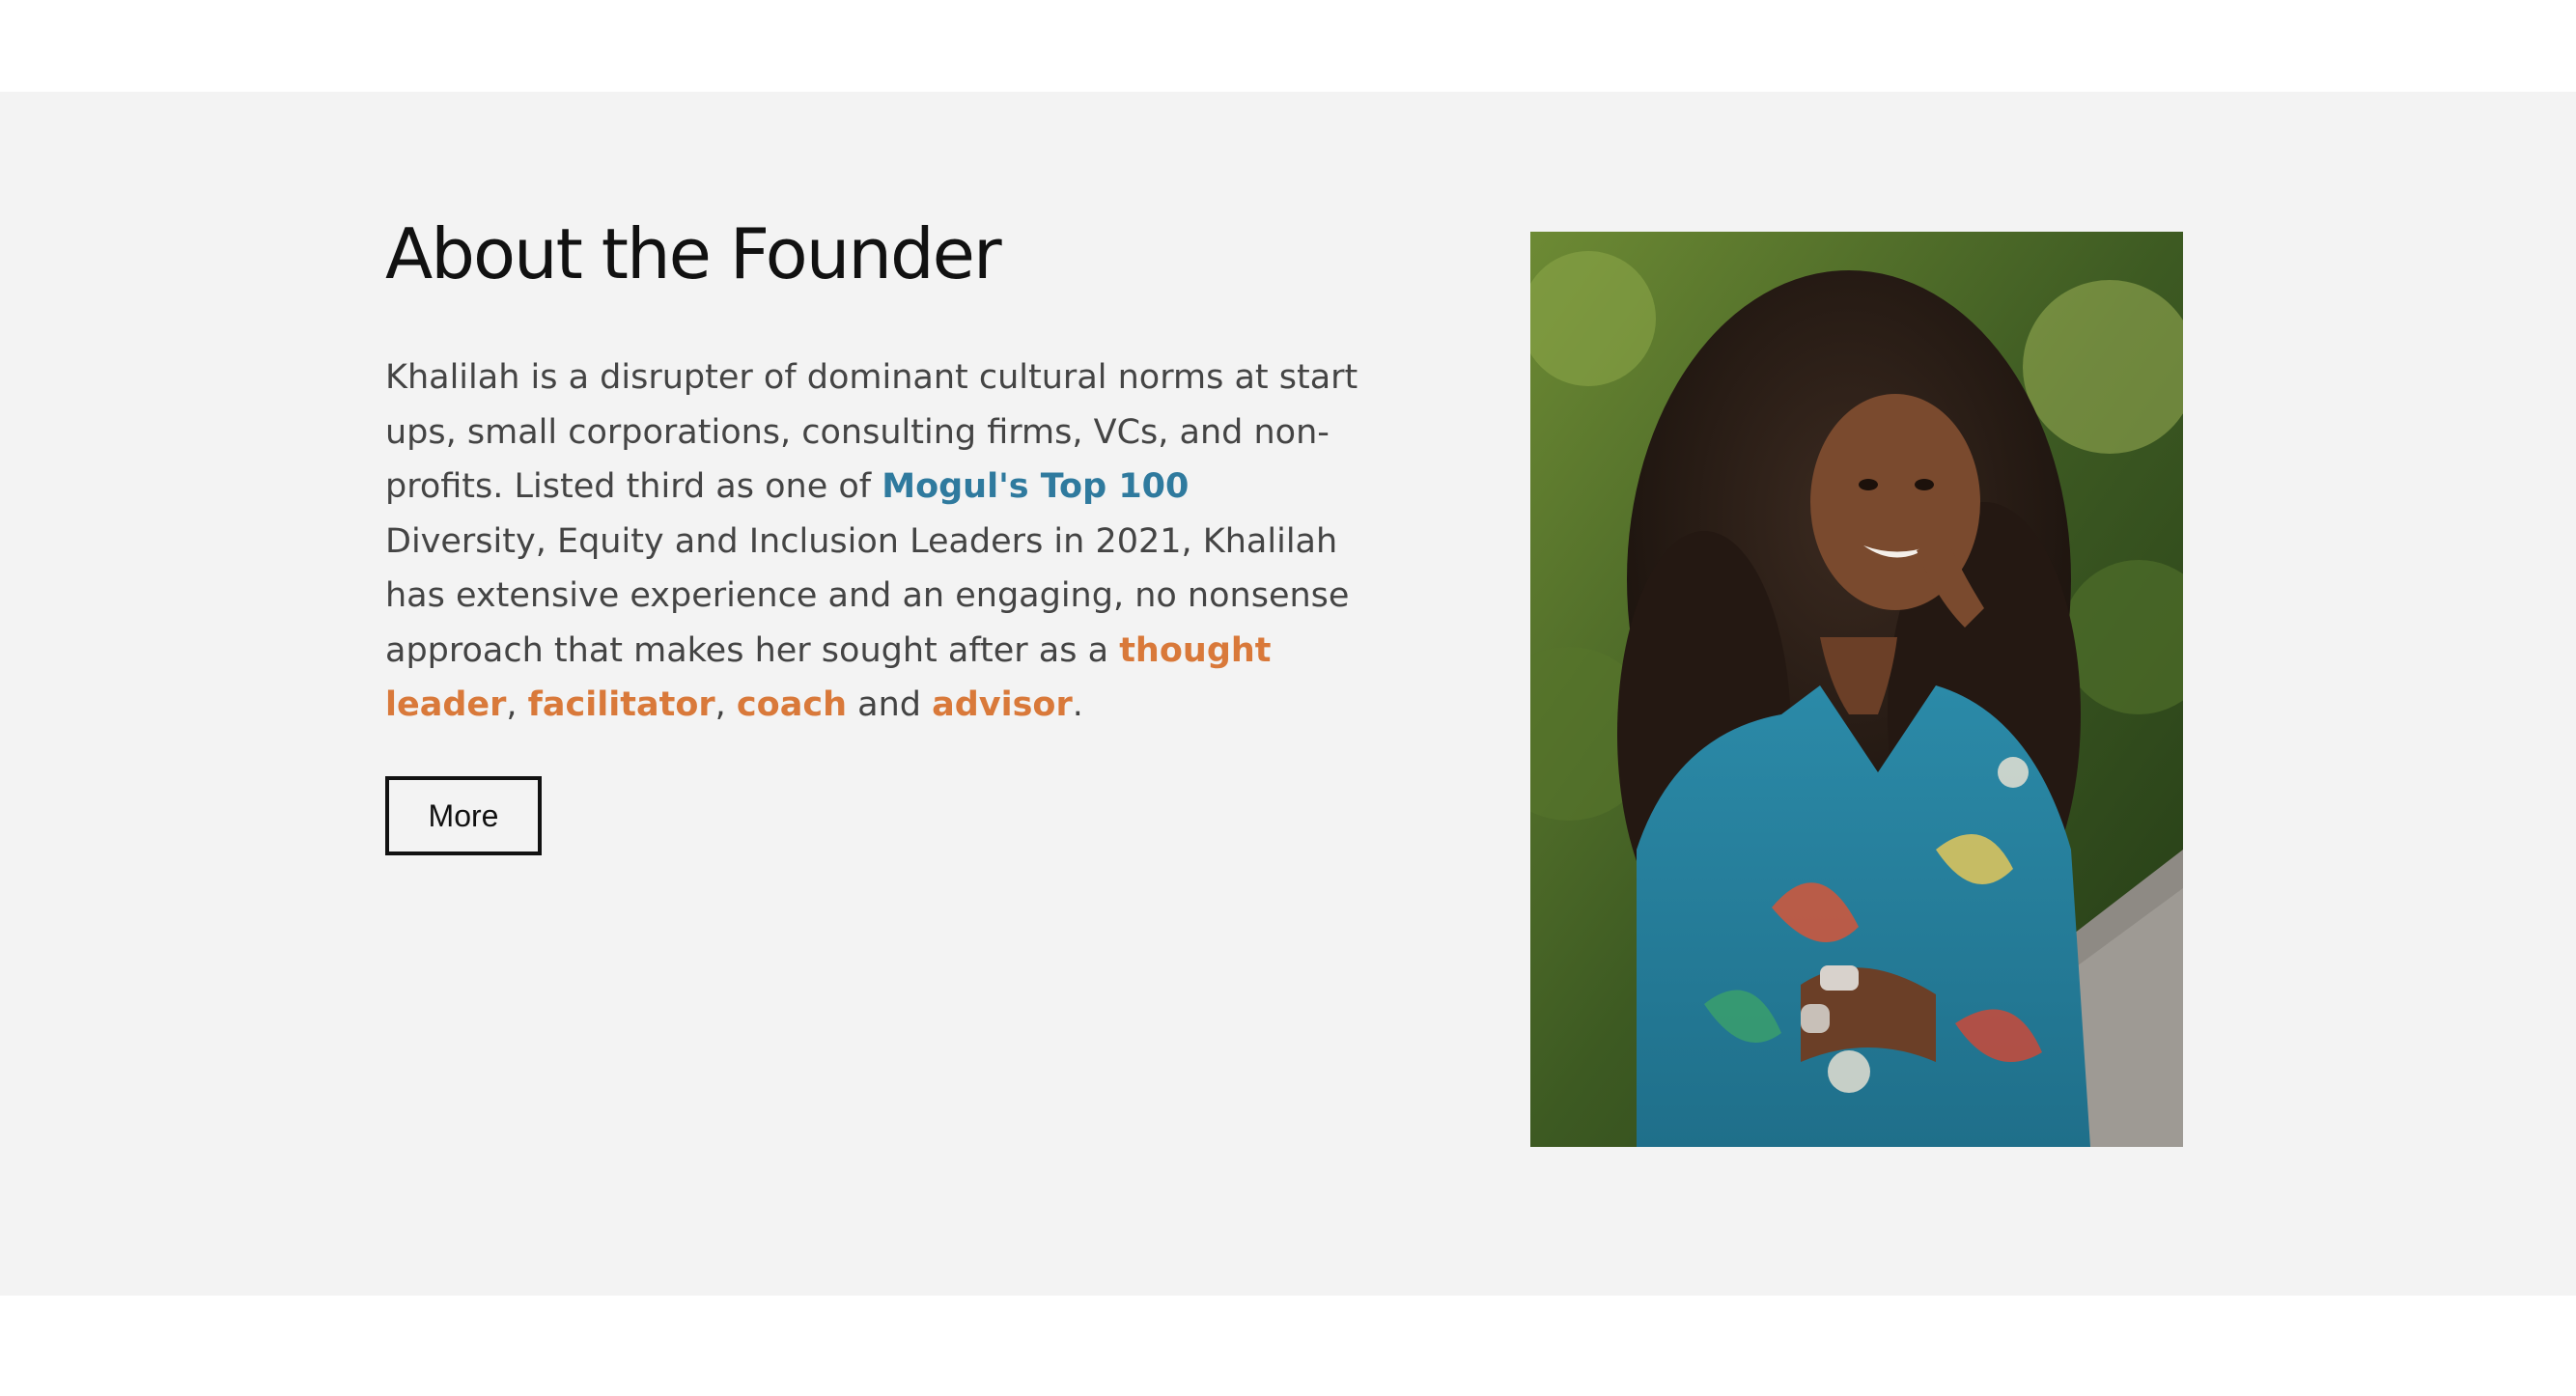 This screenshot has width=2576, height=1396. What do you see at coordinates (694, 254) in the screenshot?
I see `section-heading: About the Founder` at bounding box center [694, 254].